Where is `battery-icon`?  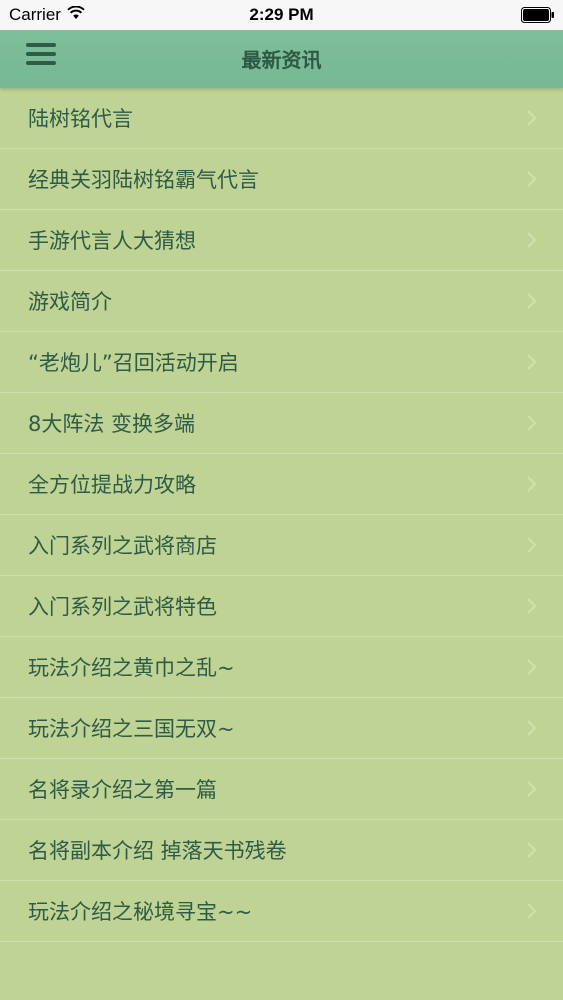 battery-icon is located at coordinates (538, 15).